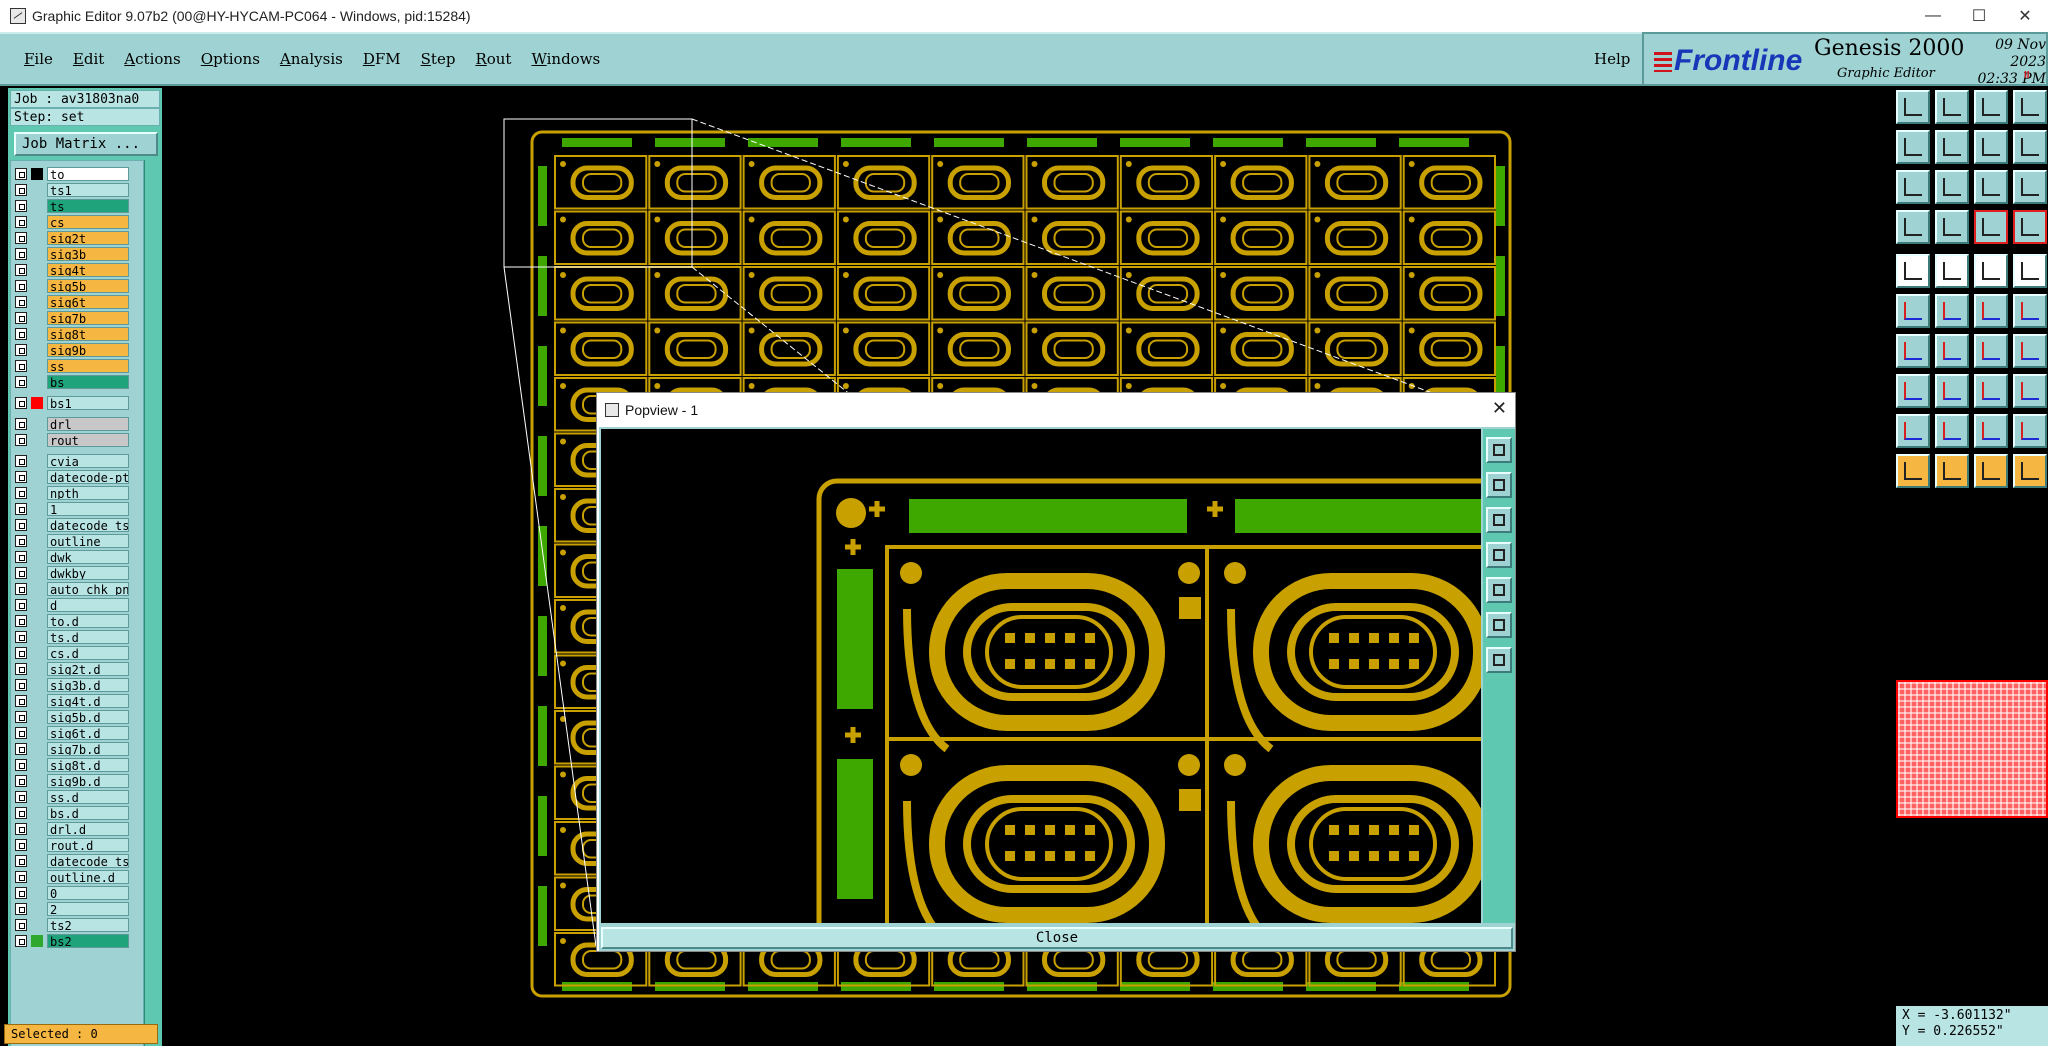 The width and height of the screenshot is (2048, 1046). I want to click on layer-row: sig3b, so click(78, 254).